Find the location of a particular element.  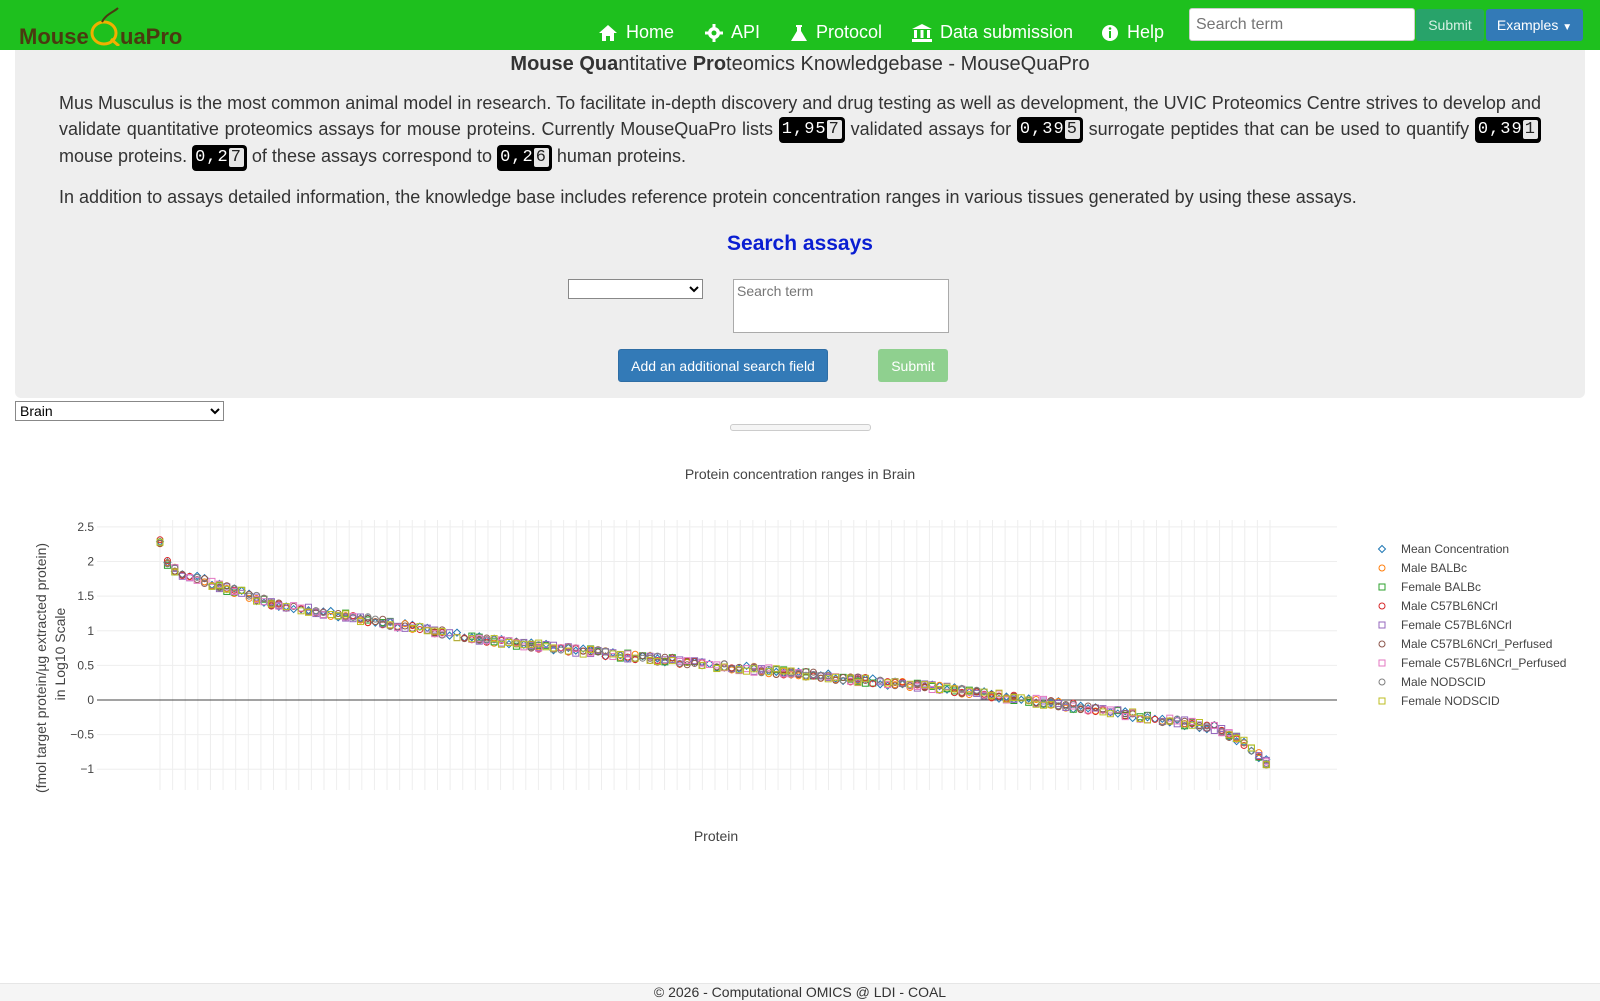

nav-data-submission: Data submission is located at coordinates (992, 32).